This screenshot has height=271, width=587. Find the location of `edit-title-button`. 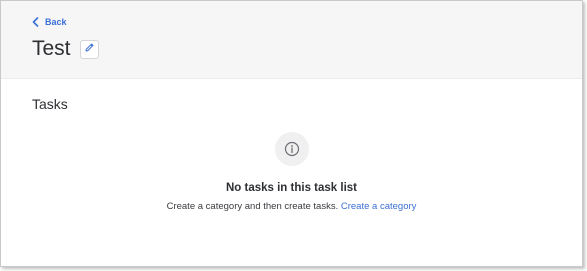

edit-title-button is located at coordinates (89, 49).